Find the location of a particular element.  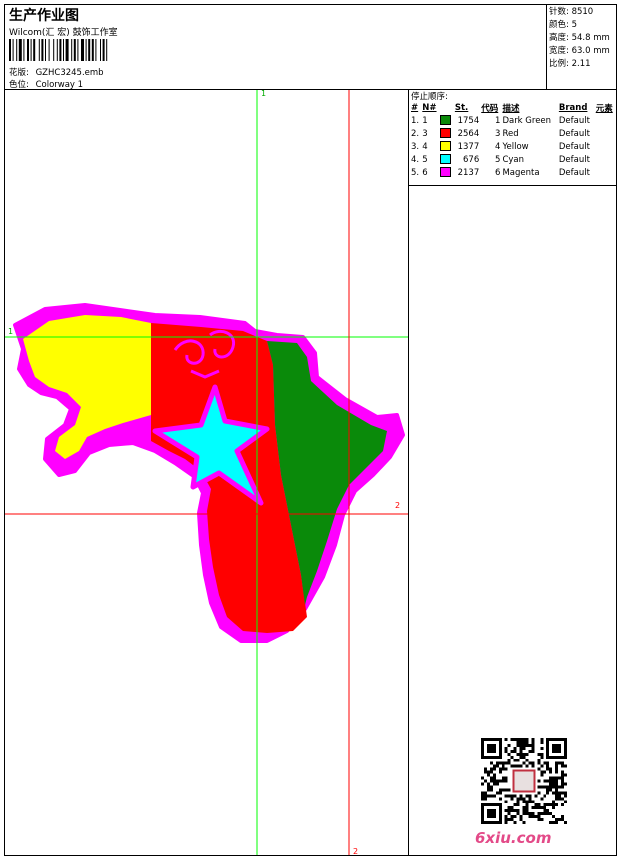

col-element: 元素 is located at coordinates (604, 109).